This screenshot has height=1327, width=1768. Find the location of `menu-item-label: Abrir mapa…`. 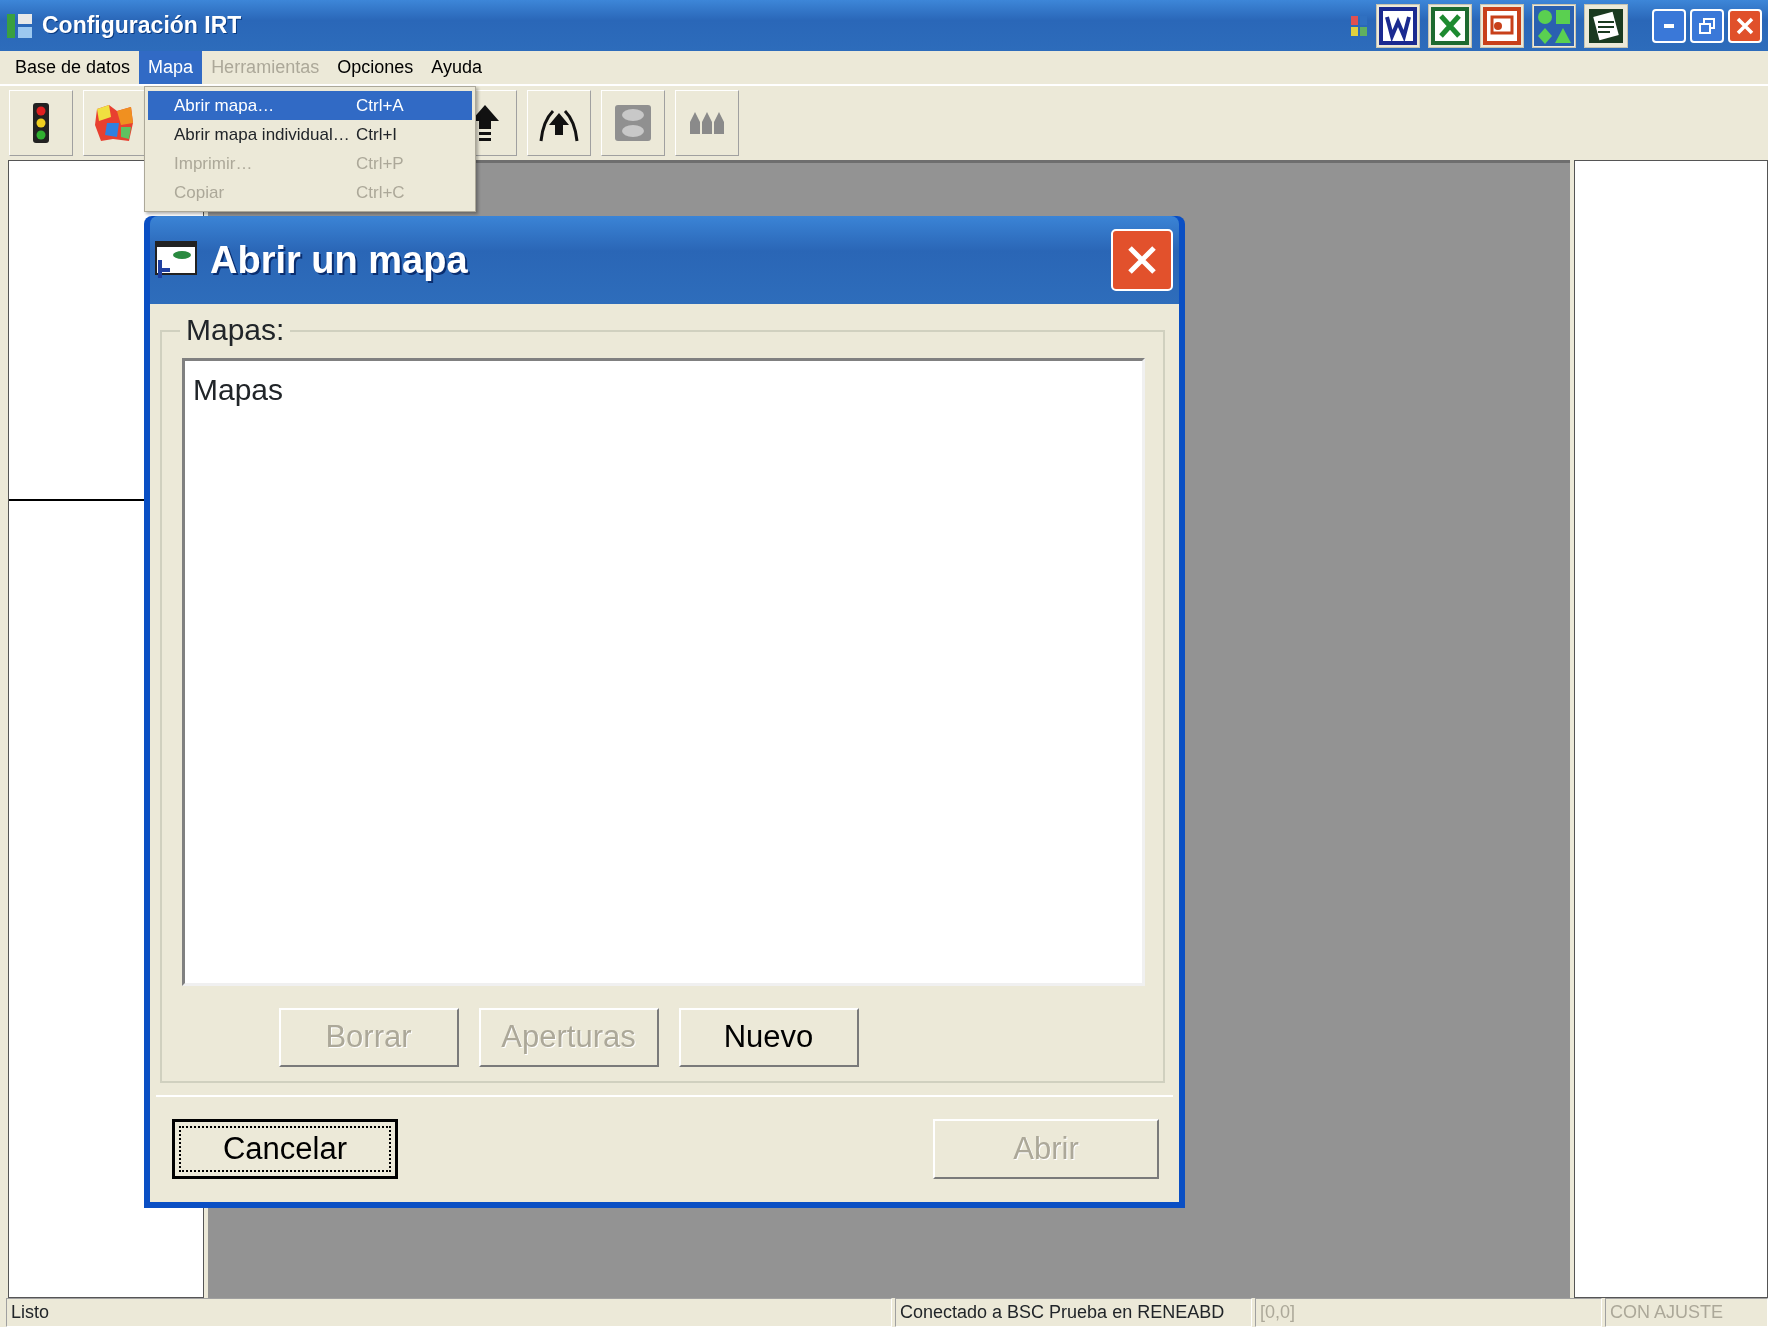

menu-item-label: Abrir mapa… is located at coordinates (225, 105).